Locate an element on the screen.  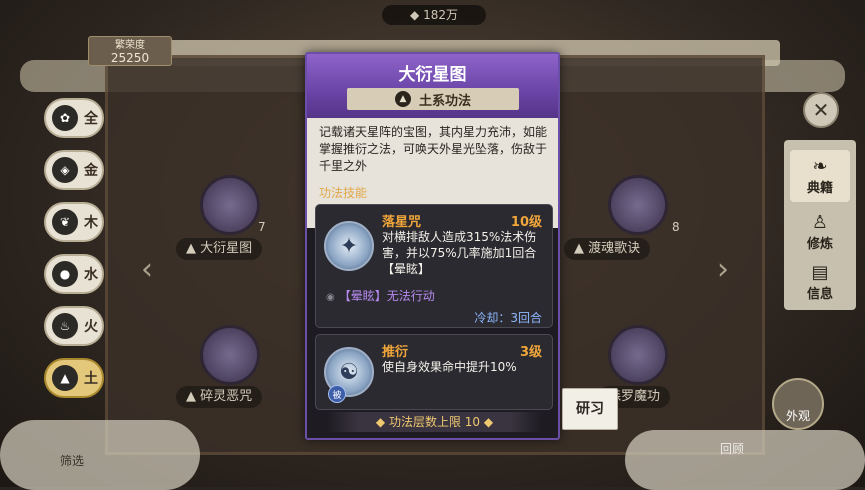
technique-card-label: ▲ 渡魂歌诀 is located at coordinates (607, 249).